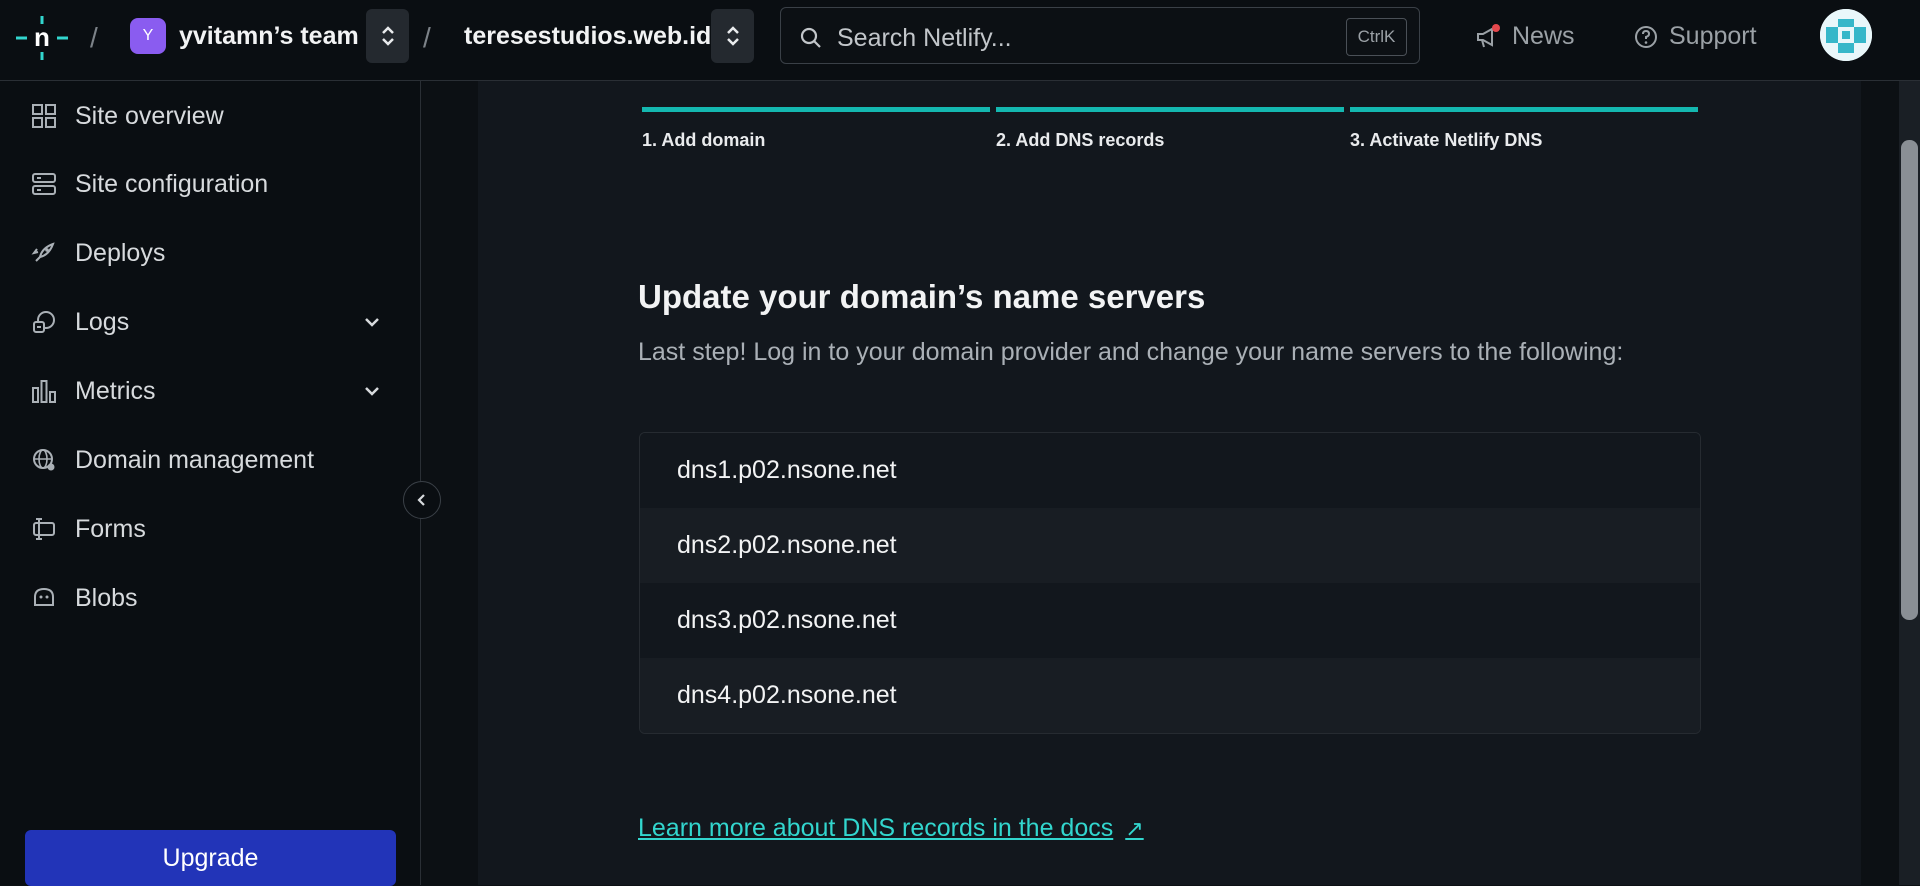 Image resolution: width=1920 pixels, height=886 pixels. I want to click on team-switcher-button, so click(387, 36).